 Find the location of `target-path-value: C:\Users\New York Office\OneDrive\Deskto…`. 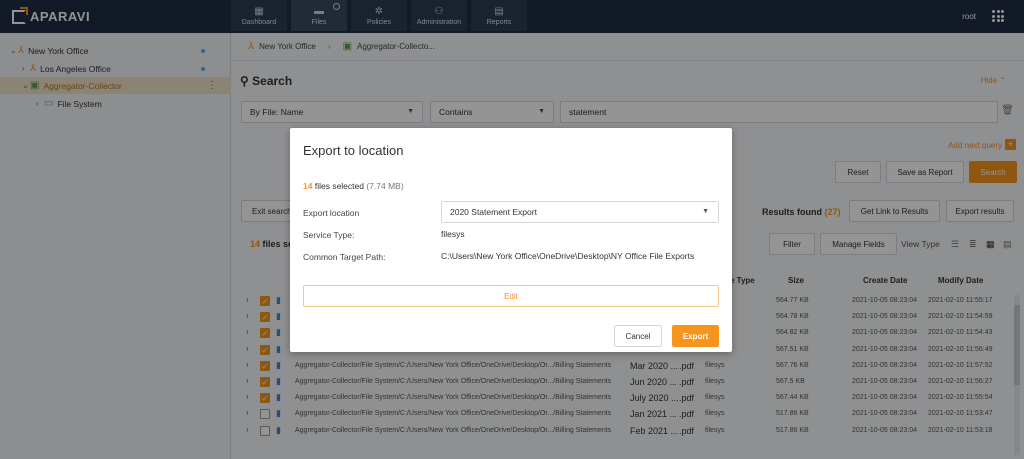

target-path-value: C:\Users\New York Office\OneDrive\Deskto… is located at coordinates (568, 256).